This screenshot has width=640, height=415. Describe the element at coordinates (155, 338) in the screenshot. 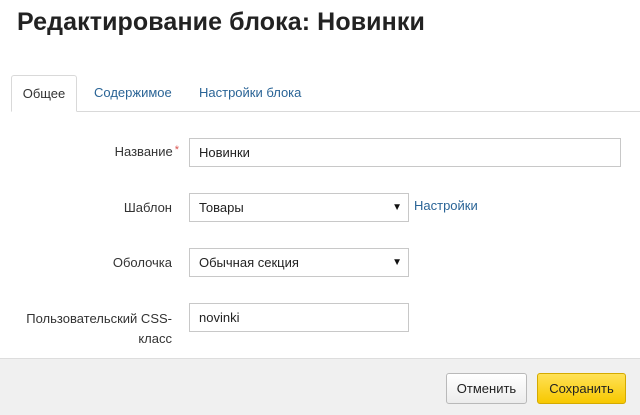

I see `css-class-label-line2: класс` at that location.